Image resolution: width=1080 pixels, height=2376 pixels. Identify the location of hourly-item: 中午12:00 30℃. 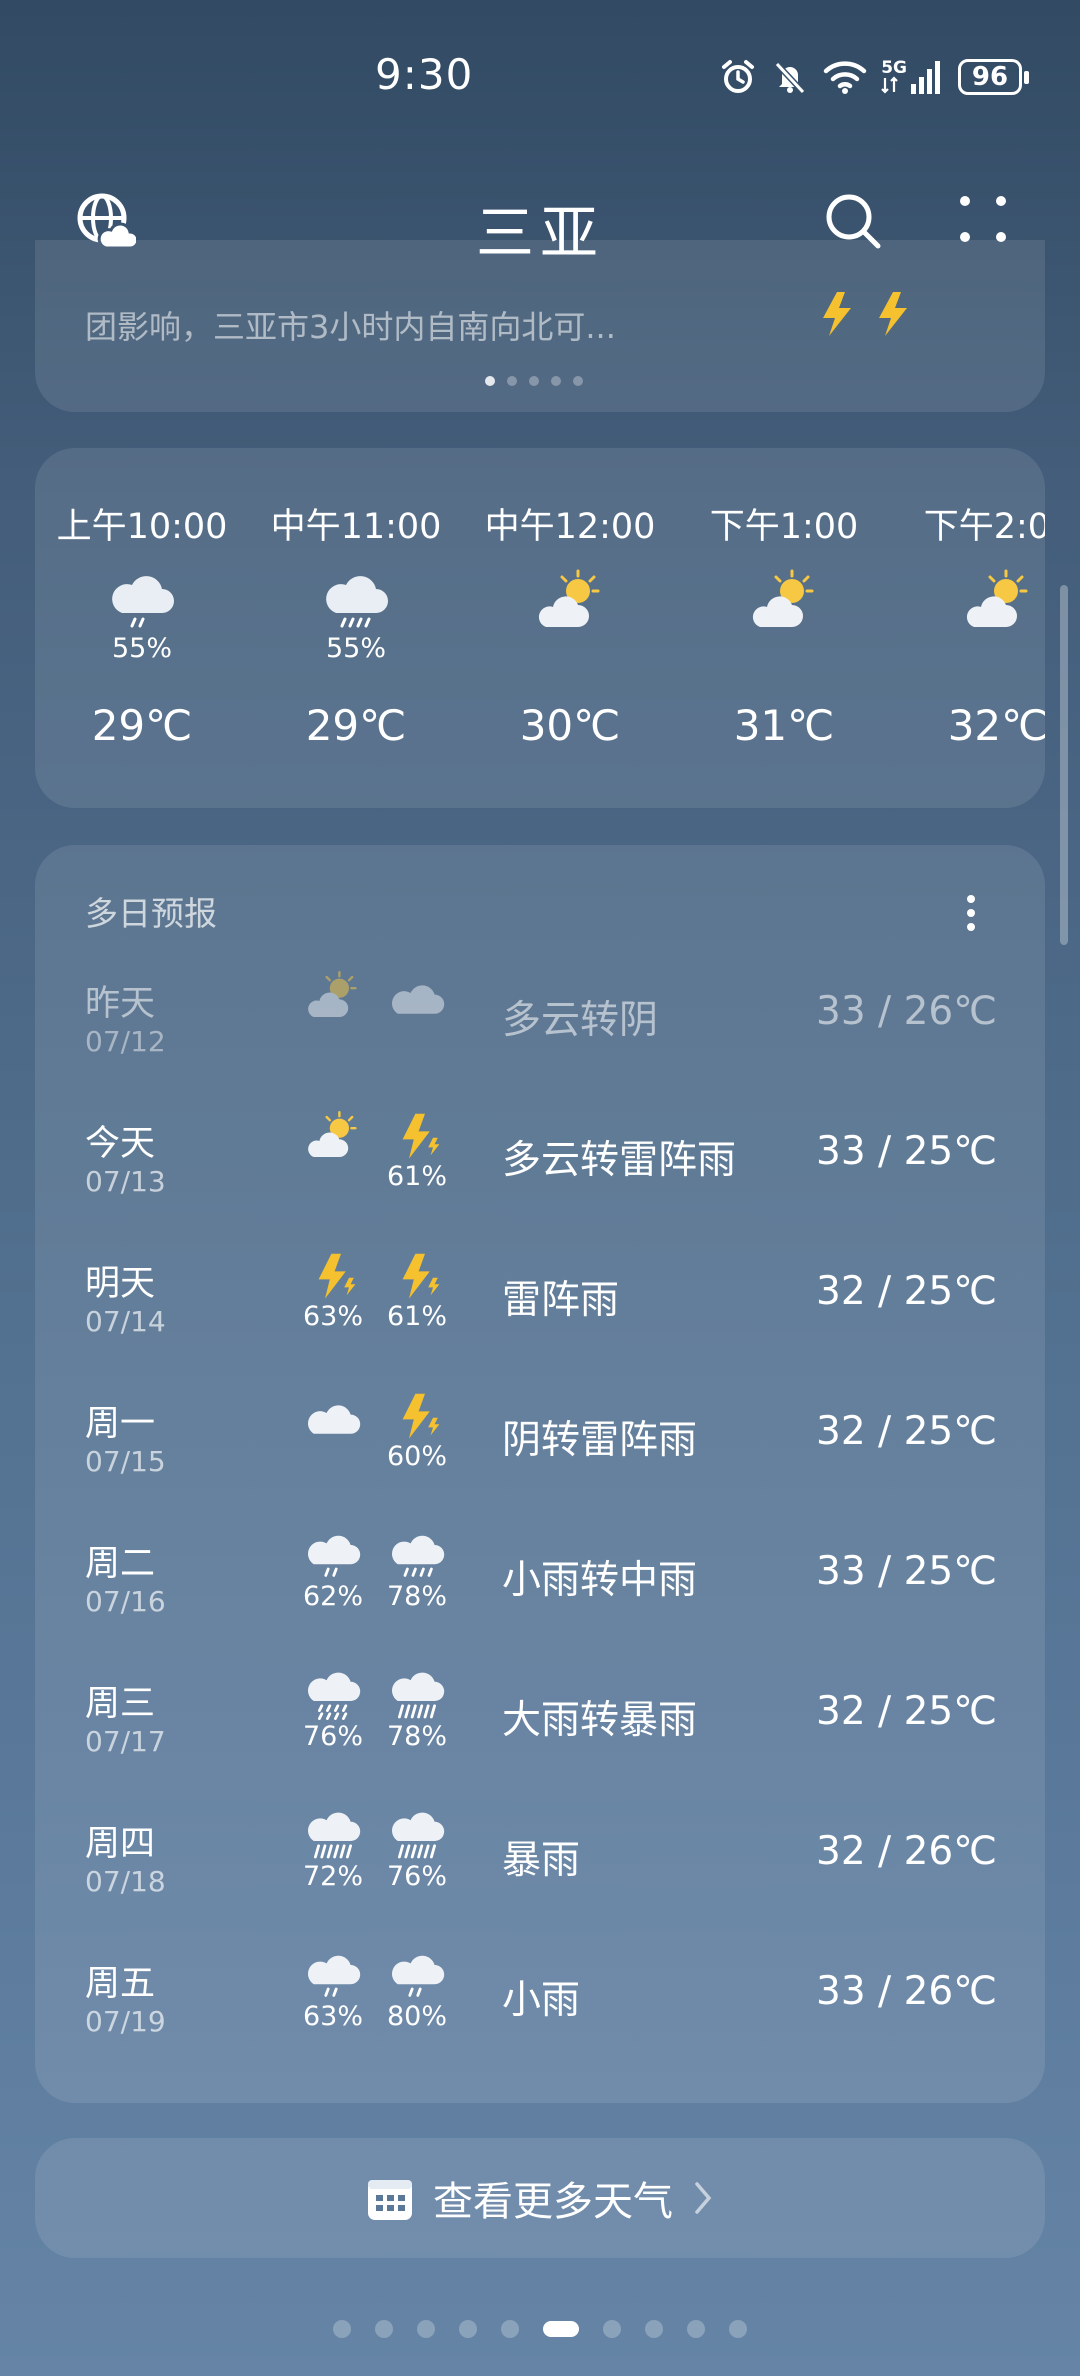
(570, 624).